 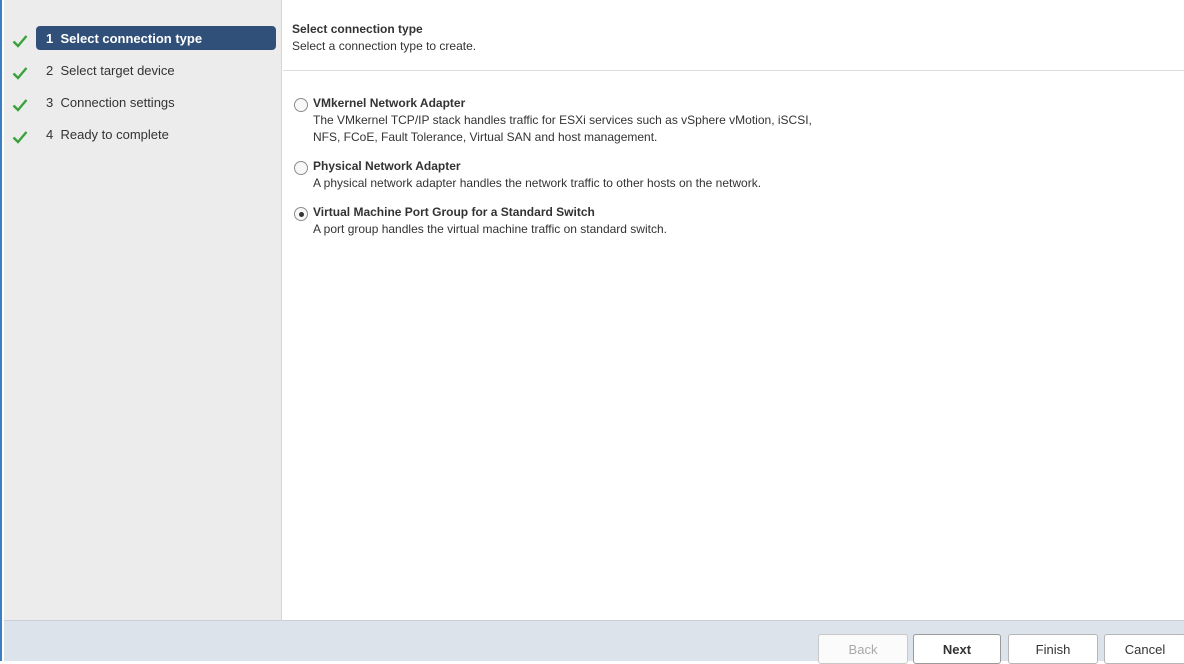 I want to click on option-title: VMkernel Network Adapter, so click(x=748, y=103).